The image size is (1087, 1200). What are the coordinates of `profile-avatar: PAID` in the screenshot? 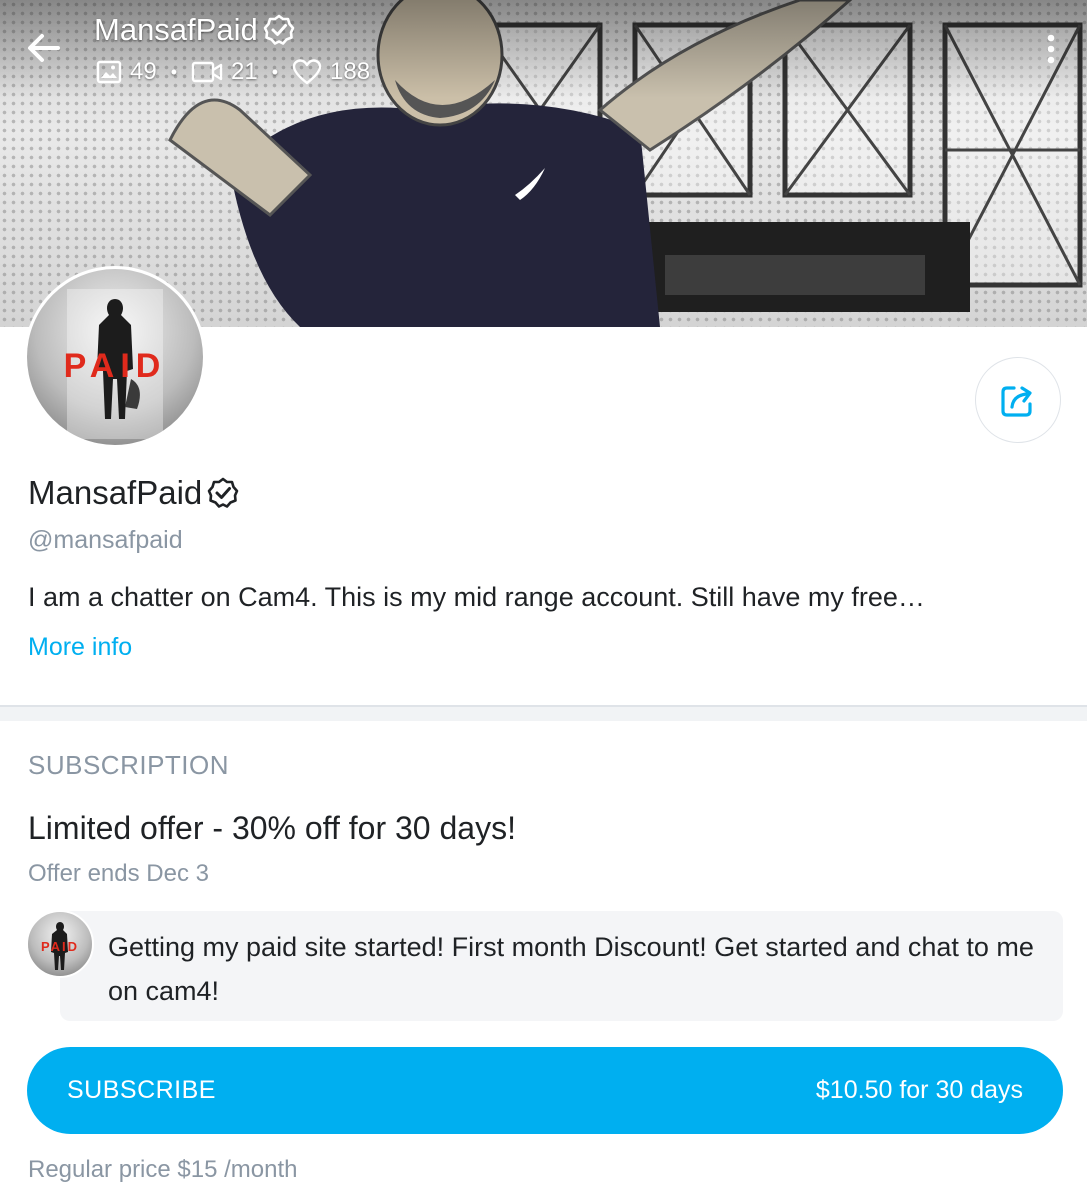 It's located at (115, 357).